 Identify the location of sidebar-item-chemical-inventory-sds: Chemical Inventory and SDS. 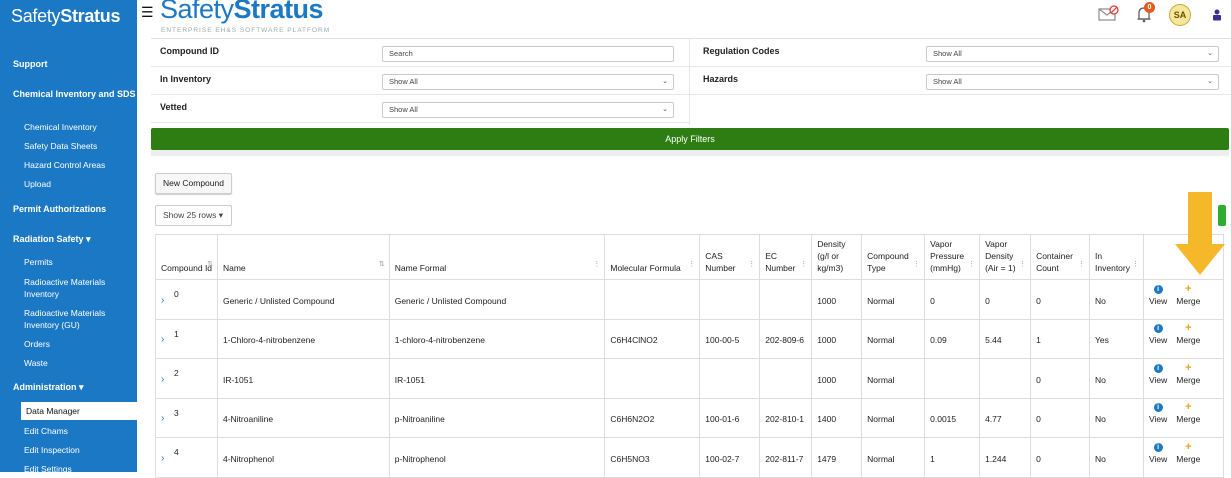
(74, 94).